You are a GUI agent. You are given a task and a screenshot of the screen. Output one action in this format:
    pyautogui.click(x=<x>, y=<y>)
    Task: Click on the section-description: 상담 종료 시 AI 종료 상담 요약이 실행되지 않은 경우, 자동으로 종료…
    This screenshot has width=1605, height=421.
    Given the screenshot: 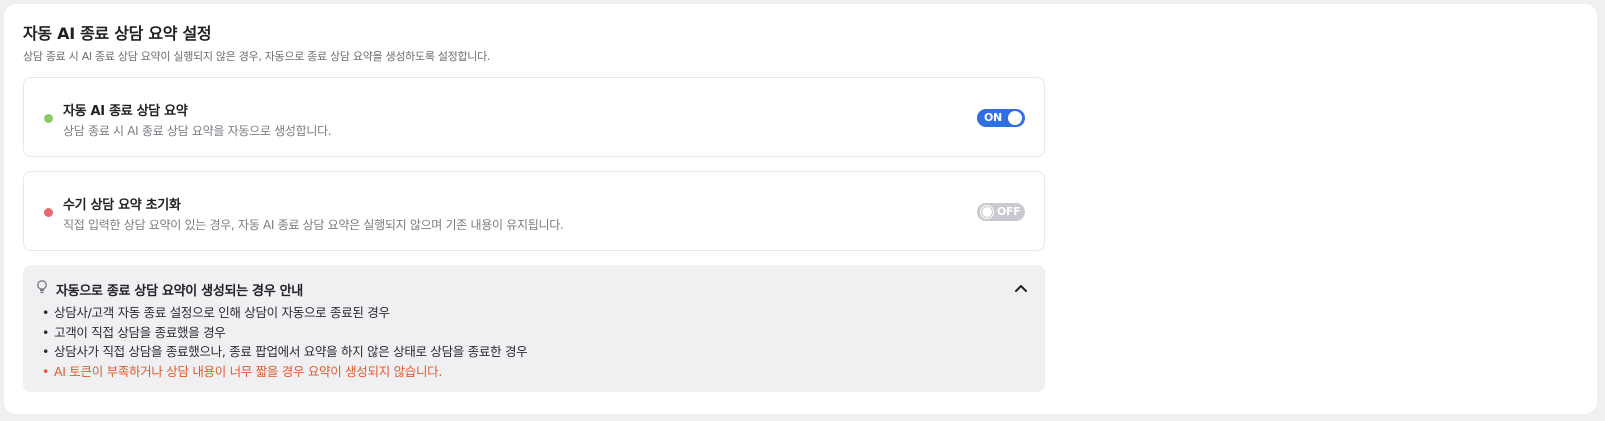 What is the action you would take?
    pyautogui.click(x=257, y=56)
    